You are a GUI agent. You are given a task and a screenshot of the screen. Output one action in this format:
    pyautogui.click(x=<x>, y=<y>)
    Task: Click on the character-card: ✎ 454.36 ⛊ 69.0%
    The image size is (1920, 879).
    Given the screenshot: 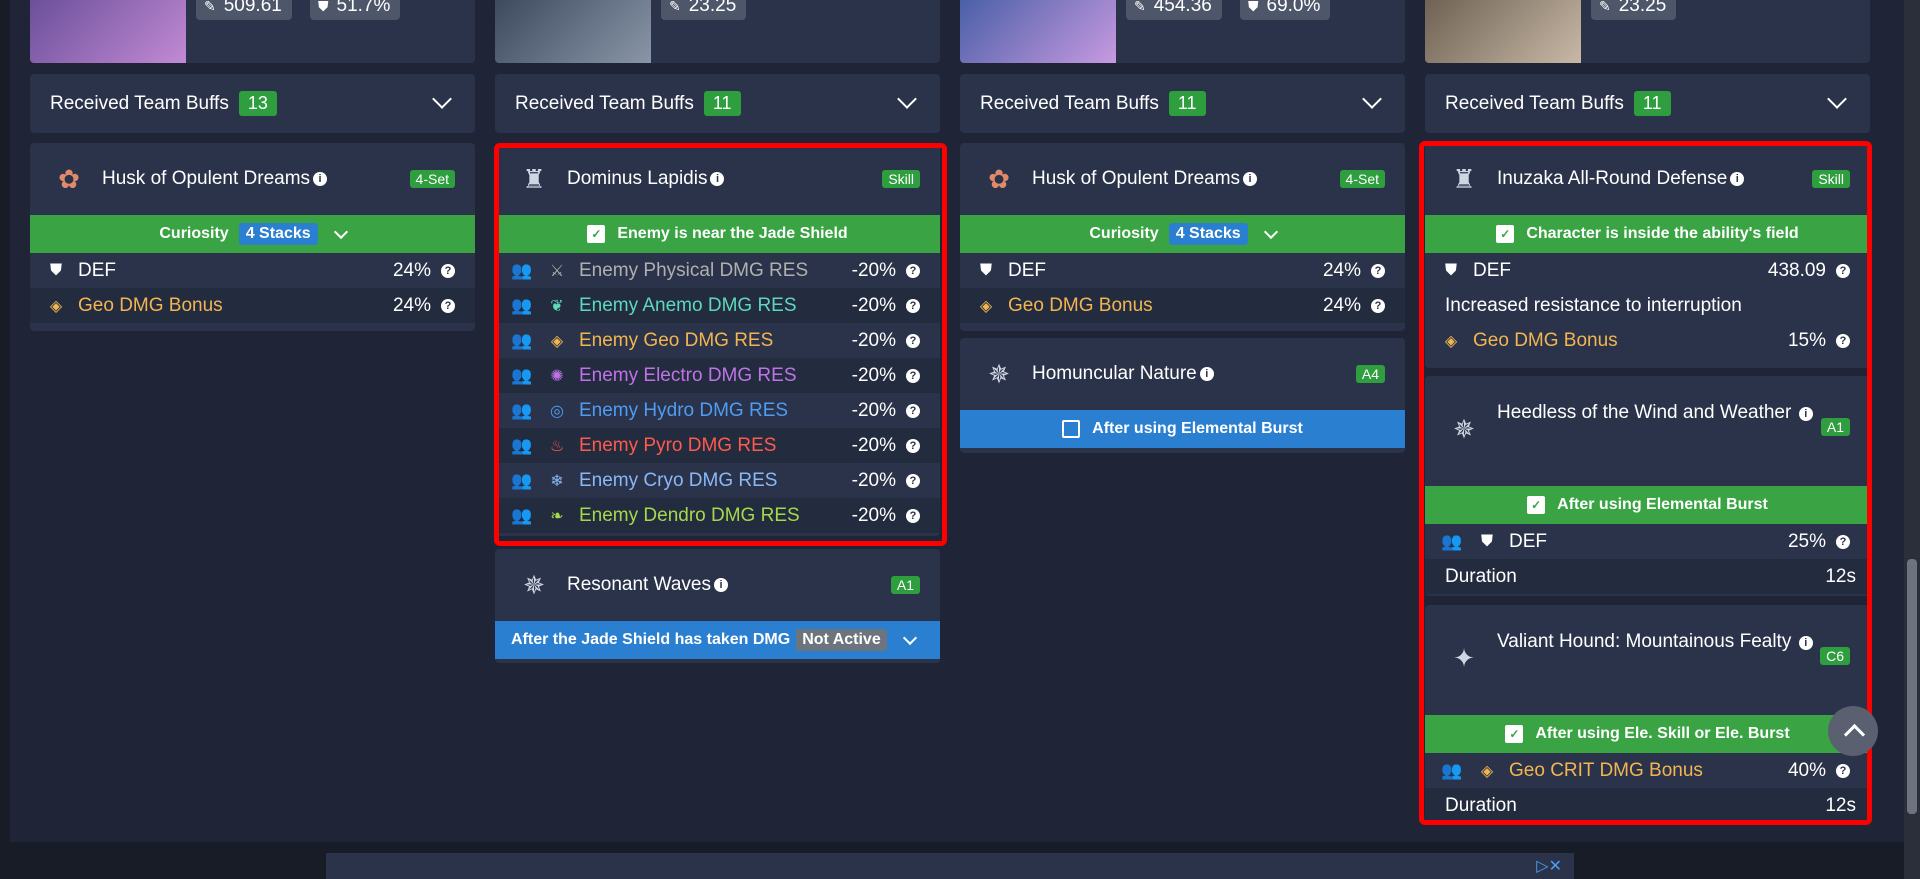 What is the action you would take?
    pyautogui.click(x=1182, y=31)
    